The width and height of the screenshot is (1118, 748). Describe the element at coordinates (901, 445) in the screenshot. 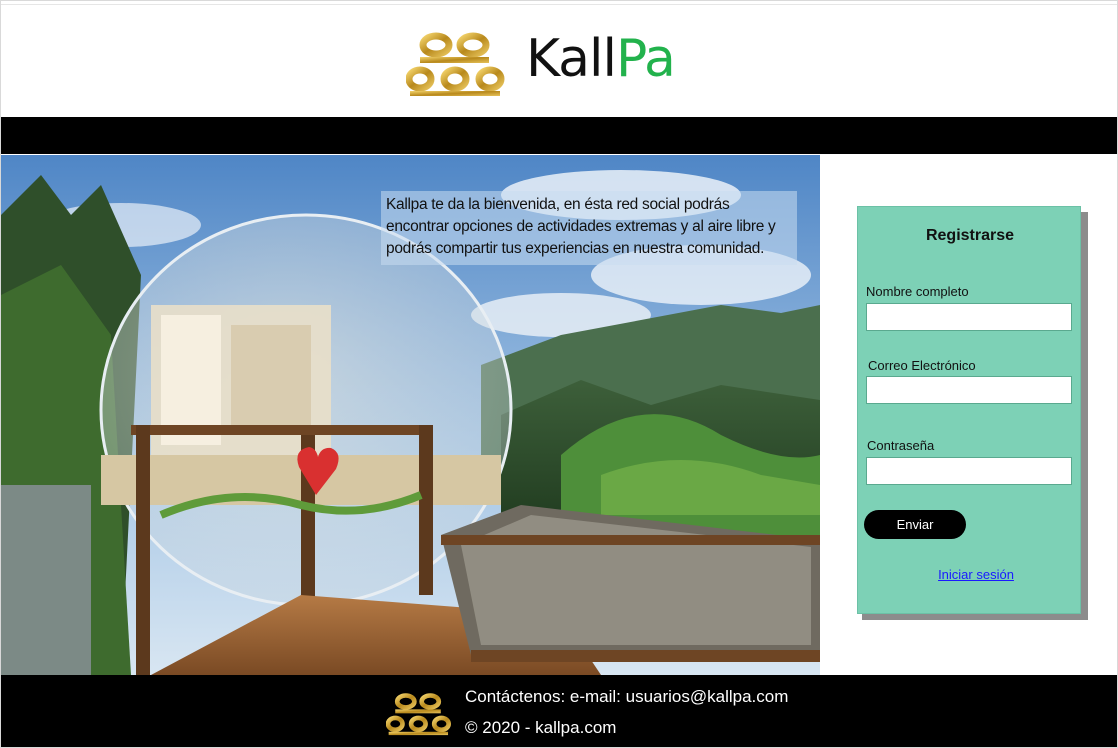

I see `password-label: Contraseña` at that location.